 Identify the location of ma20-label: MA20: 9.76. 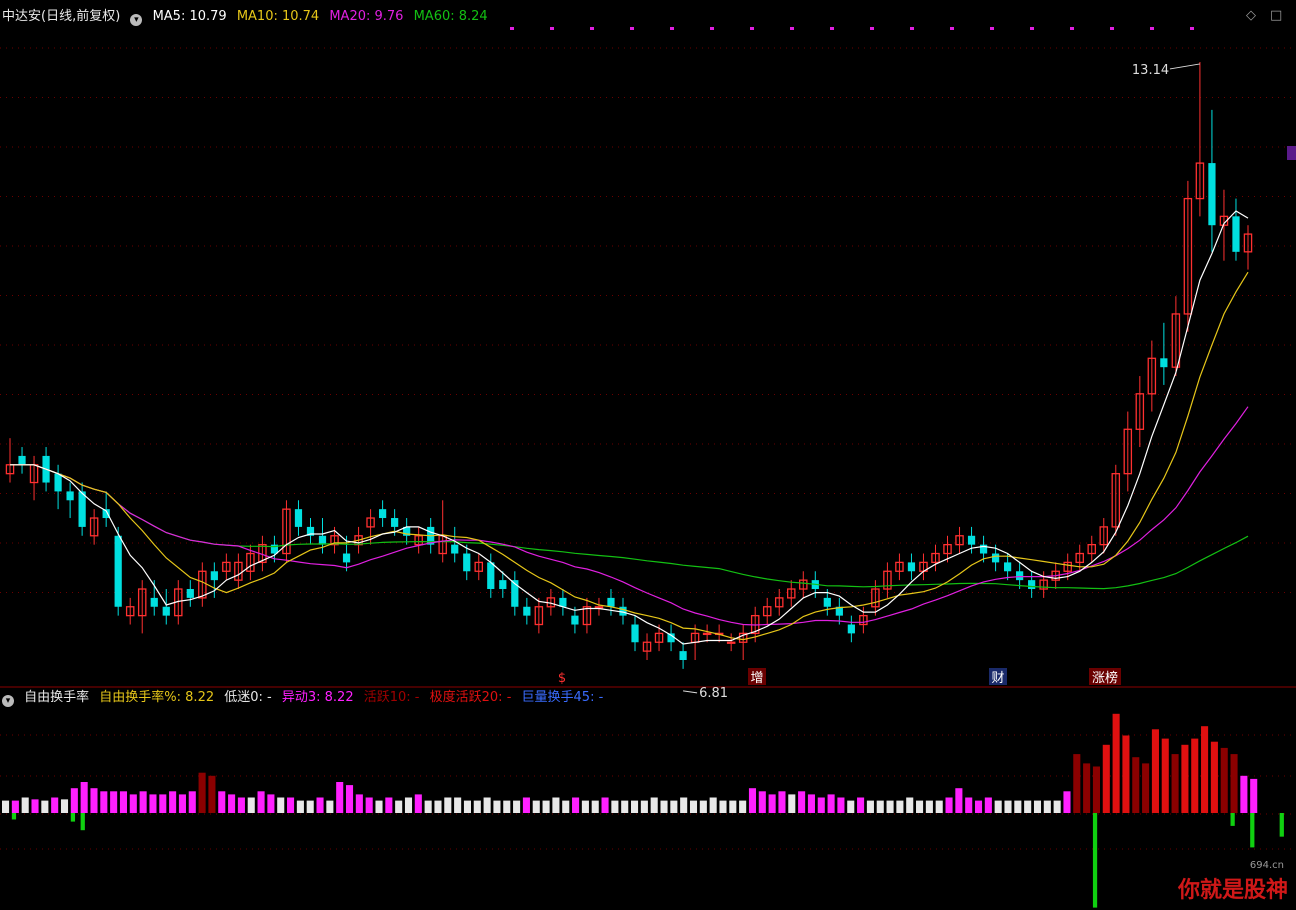
(366, 16).